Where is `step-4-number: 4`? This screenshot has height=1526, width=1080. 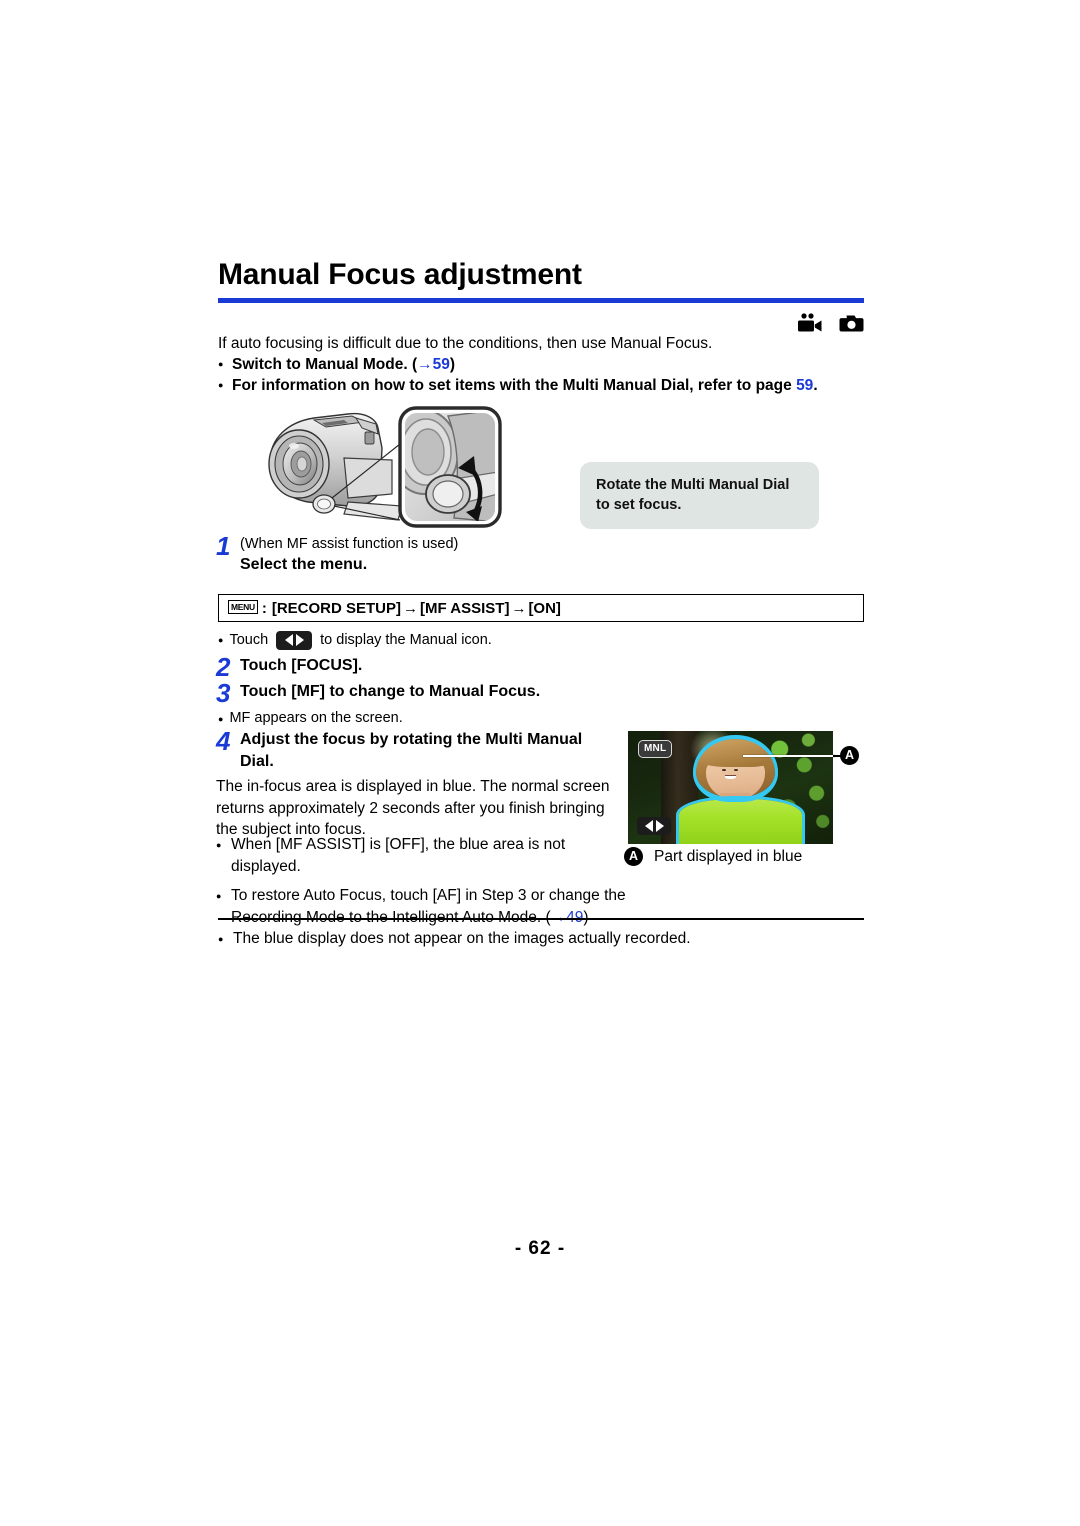
step-4-number: 4 is located at coordinates (223, 741).